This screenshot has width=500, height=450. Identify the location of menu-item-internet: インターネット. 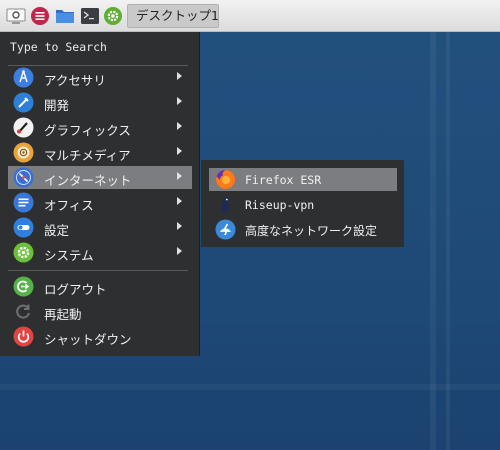
(100, 177).